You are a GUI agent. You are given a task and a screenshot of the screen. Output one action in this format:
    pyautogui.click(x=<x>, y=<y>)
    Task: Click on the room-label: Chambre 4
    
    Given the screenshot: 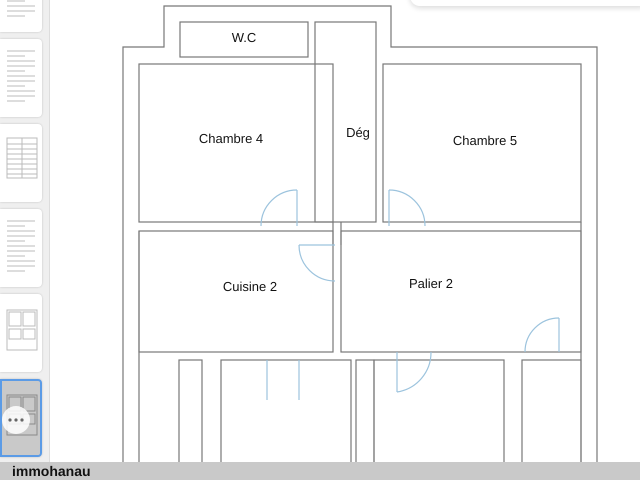 What is the action you would take?
    pyautogui.click(x=231, y=138)
    